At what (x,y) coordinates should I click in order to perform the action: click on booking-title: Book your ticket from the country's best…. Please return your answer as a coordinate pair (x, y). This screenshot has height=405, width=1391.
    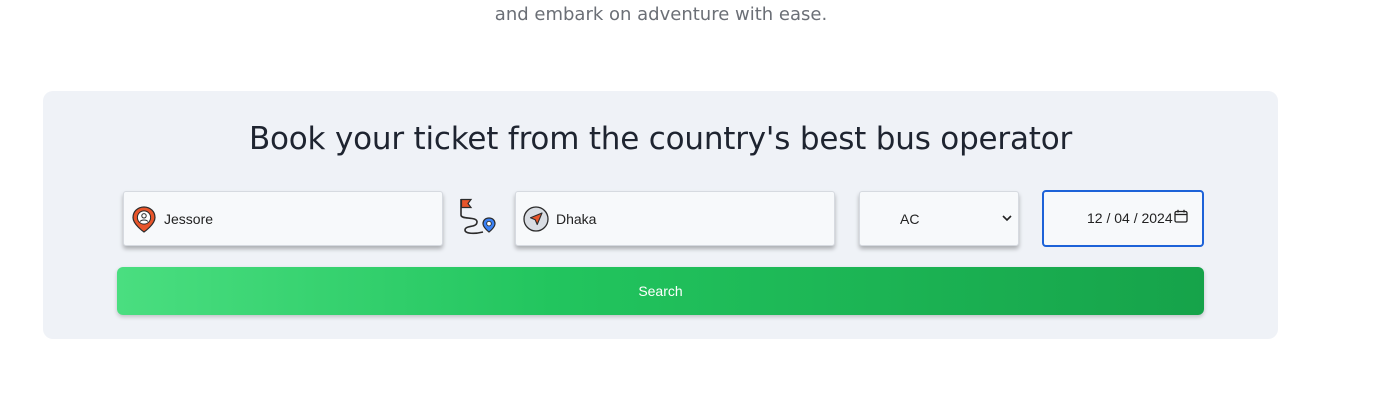
    Looking at the image, I should click on (660, 139).